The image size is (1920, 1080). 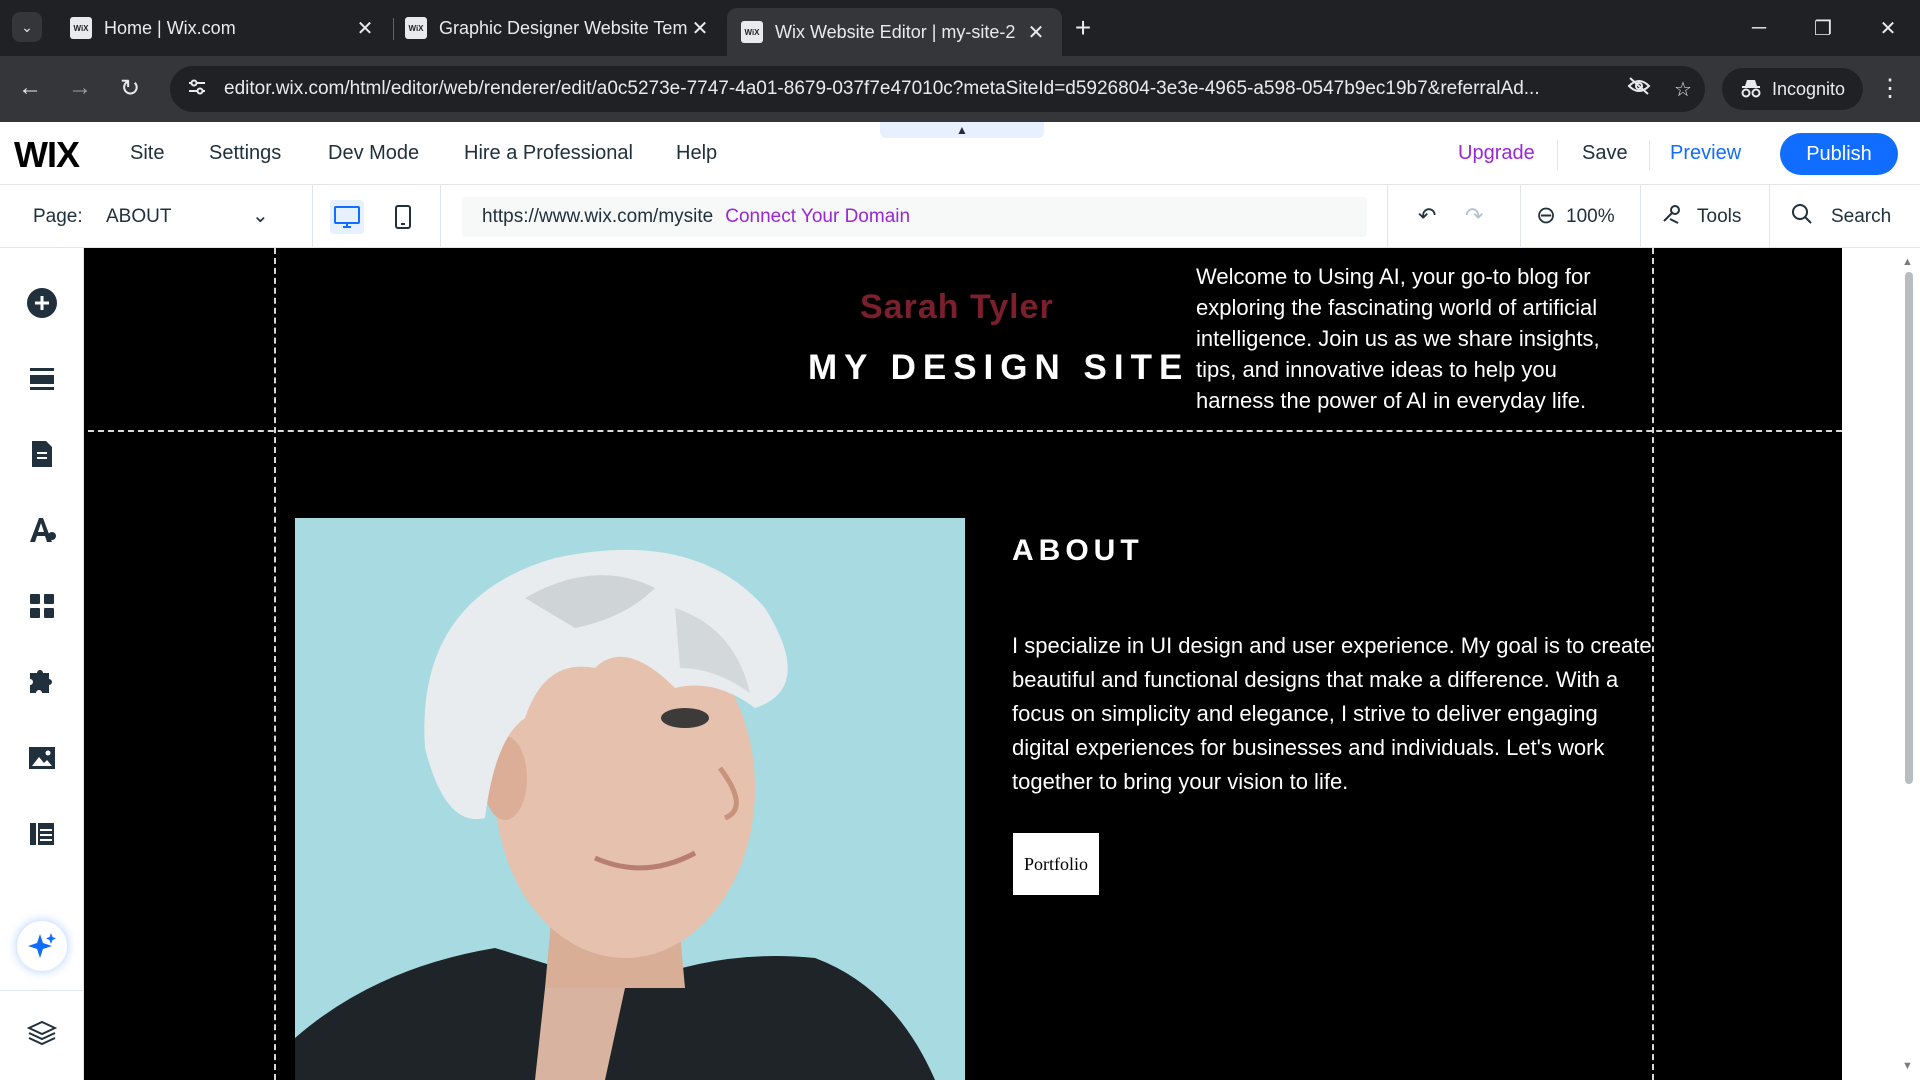 I want to click on eye-off-icon, so click(x=1639, y=89).